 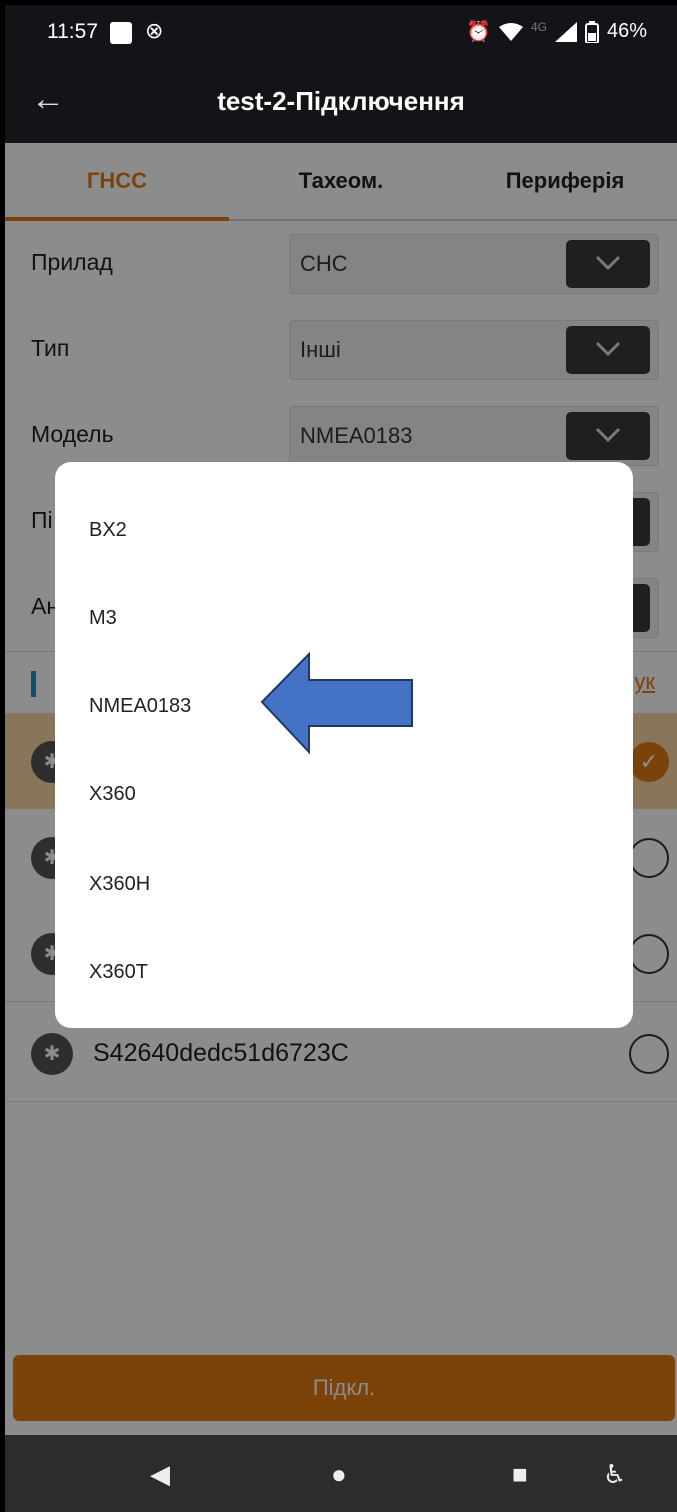 What do you see at coordinates (120, 884) in the screenshot?
I see `option-label: X360H` at bounding box center [120, 884].